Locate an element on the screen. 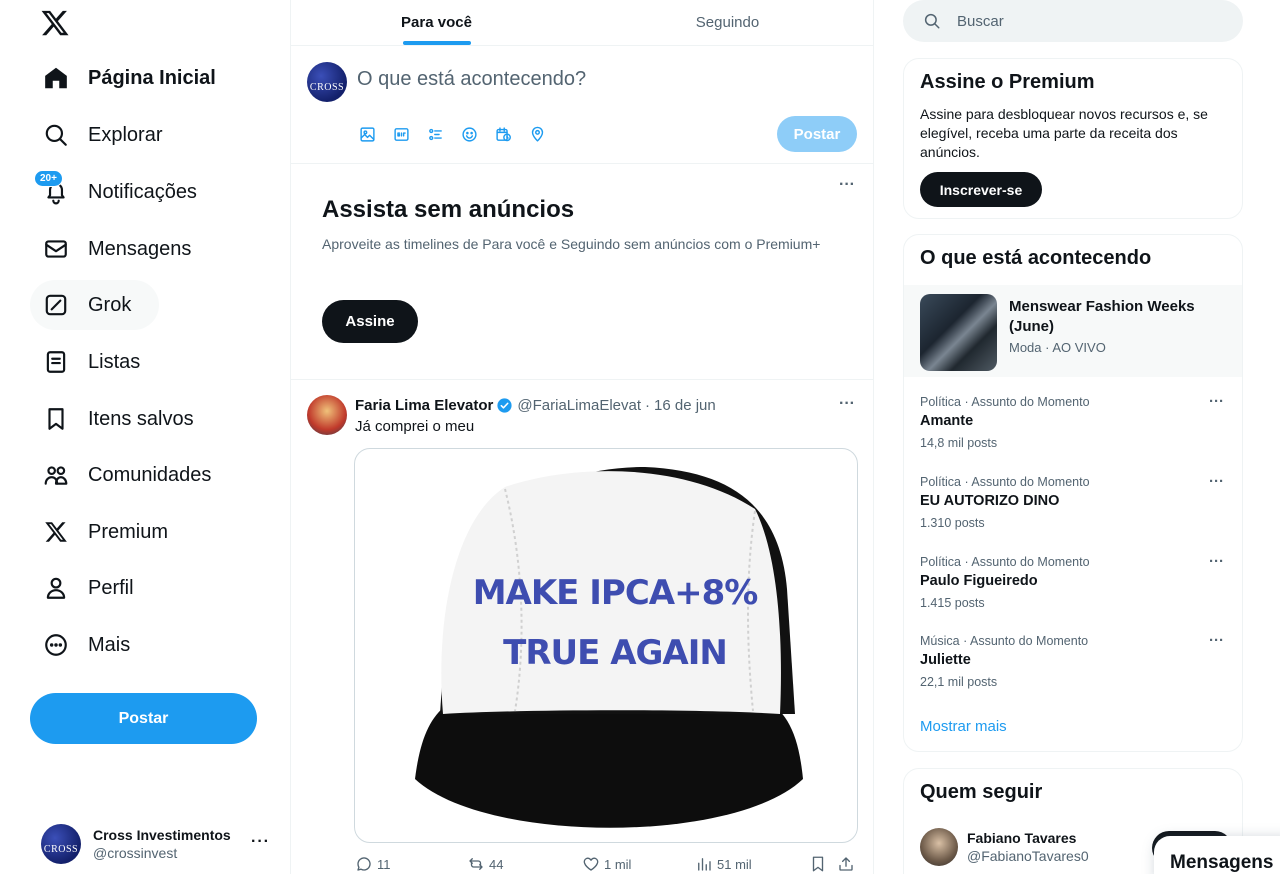 Image resolution: width=1280 pixels, height=874 pixels. nav-item-messages: Mensagens is located at coordinates (116, 249).